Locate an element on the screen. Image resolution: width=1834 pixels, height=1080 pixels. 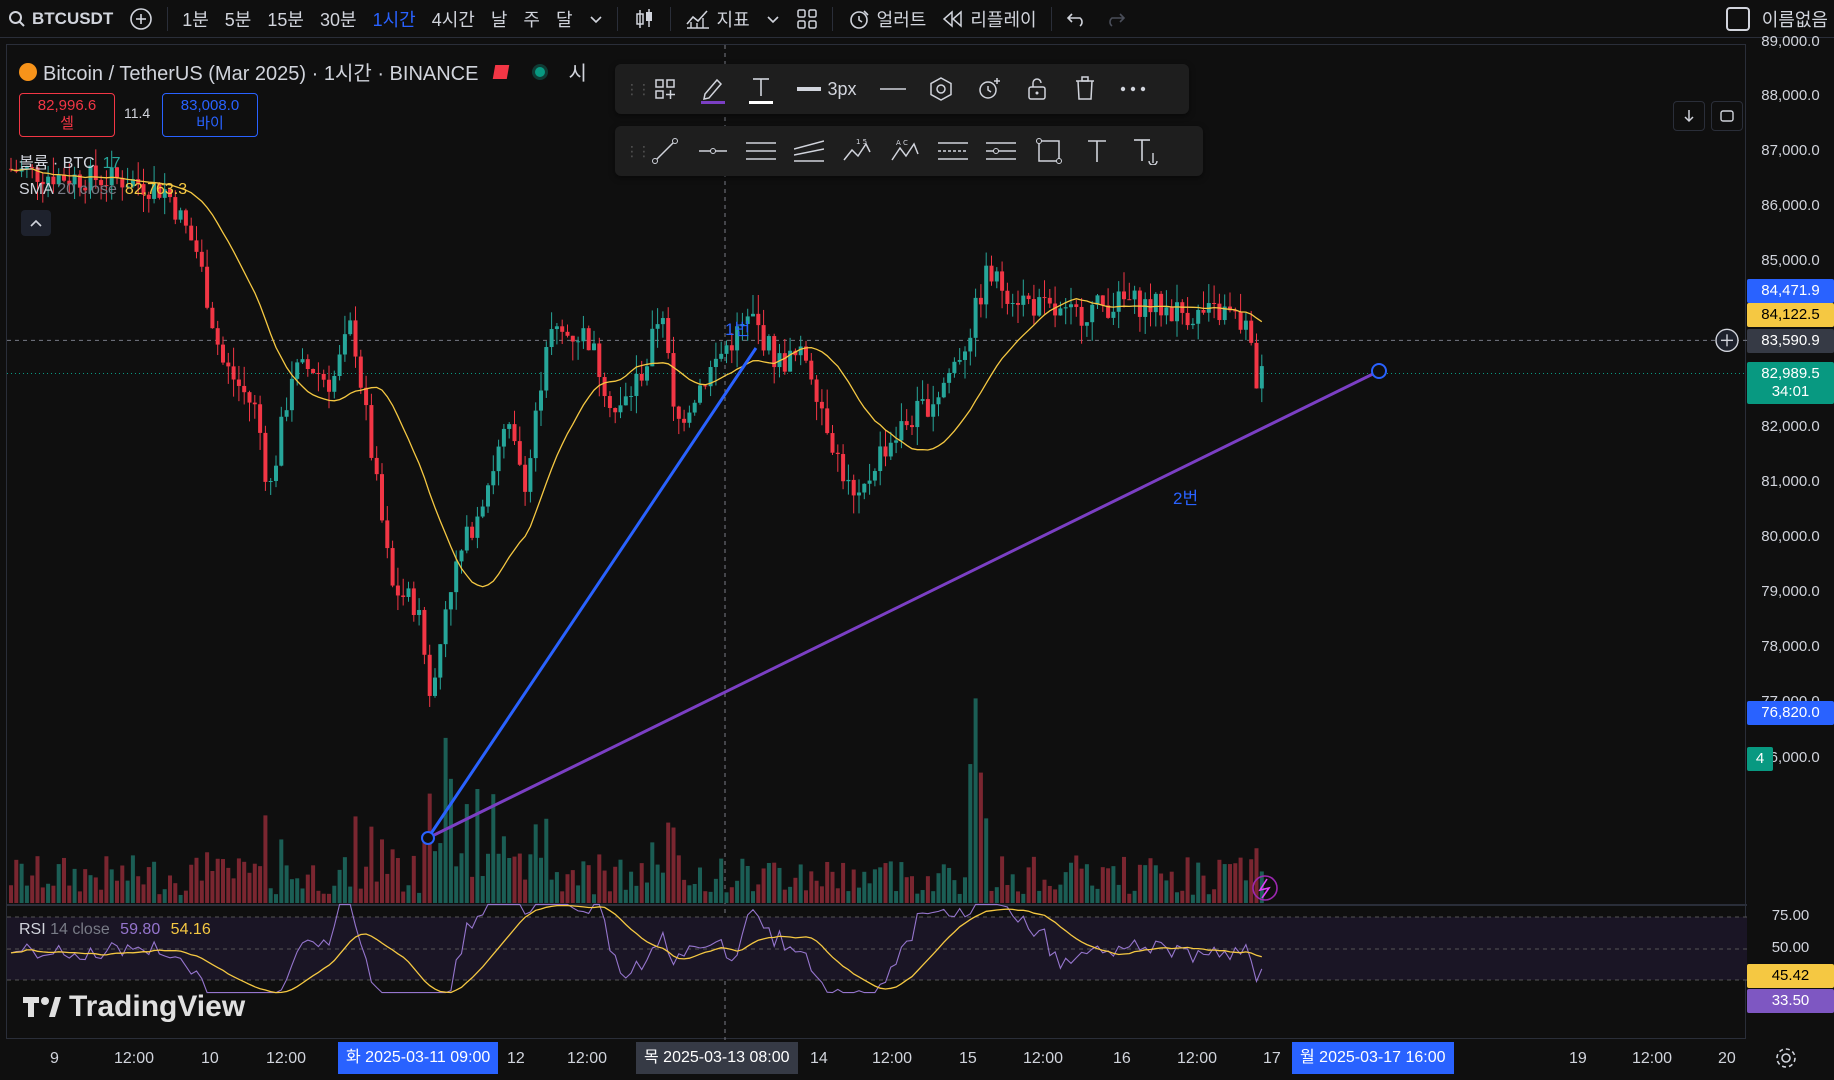
trend-line-tool is located at coordinates (665, 151).